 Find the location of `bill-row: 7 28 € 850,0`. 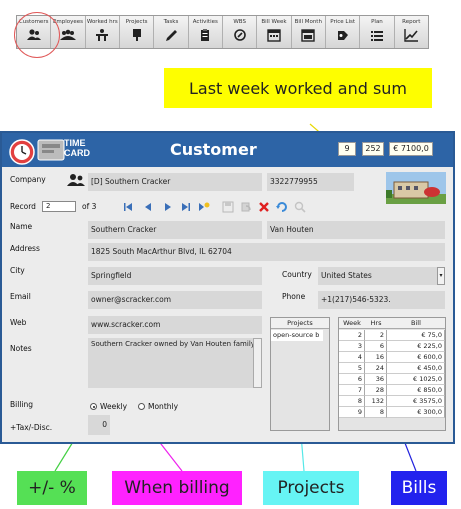

bill-row: 7 28 € 850,0 is located at coordinates (392, 390).